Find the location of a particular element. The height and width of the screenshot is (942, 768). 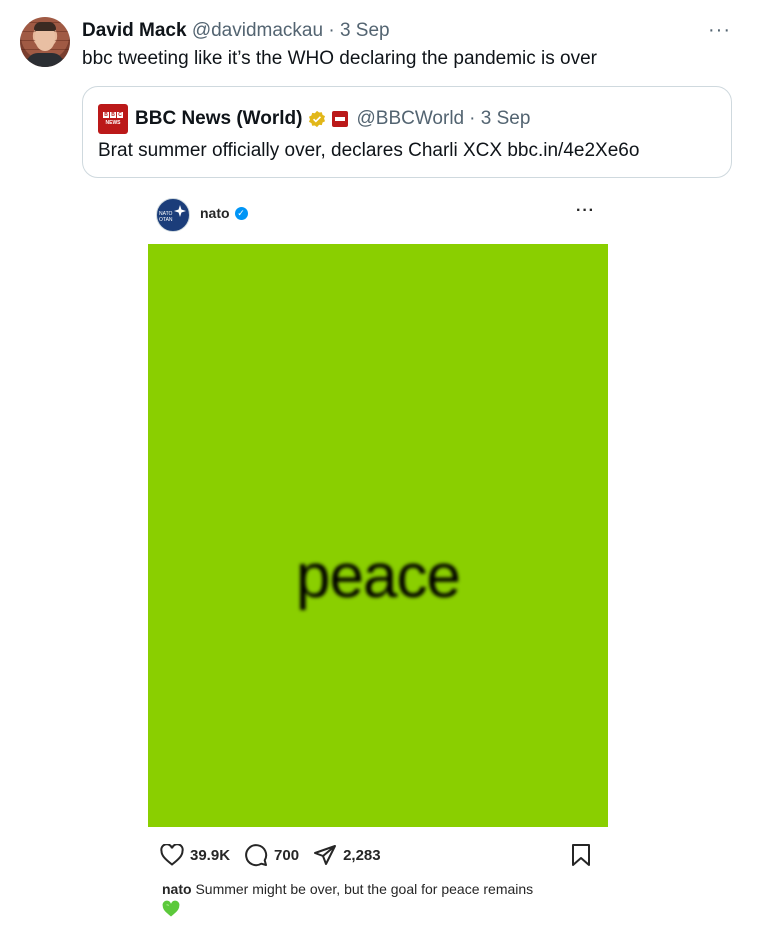

ig-action-bar: 39.9K 700 2,283 is located at coordinates (277, 855).